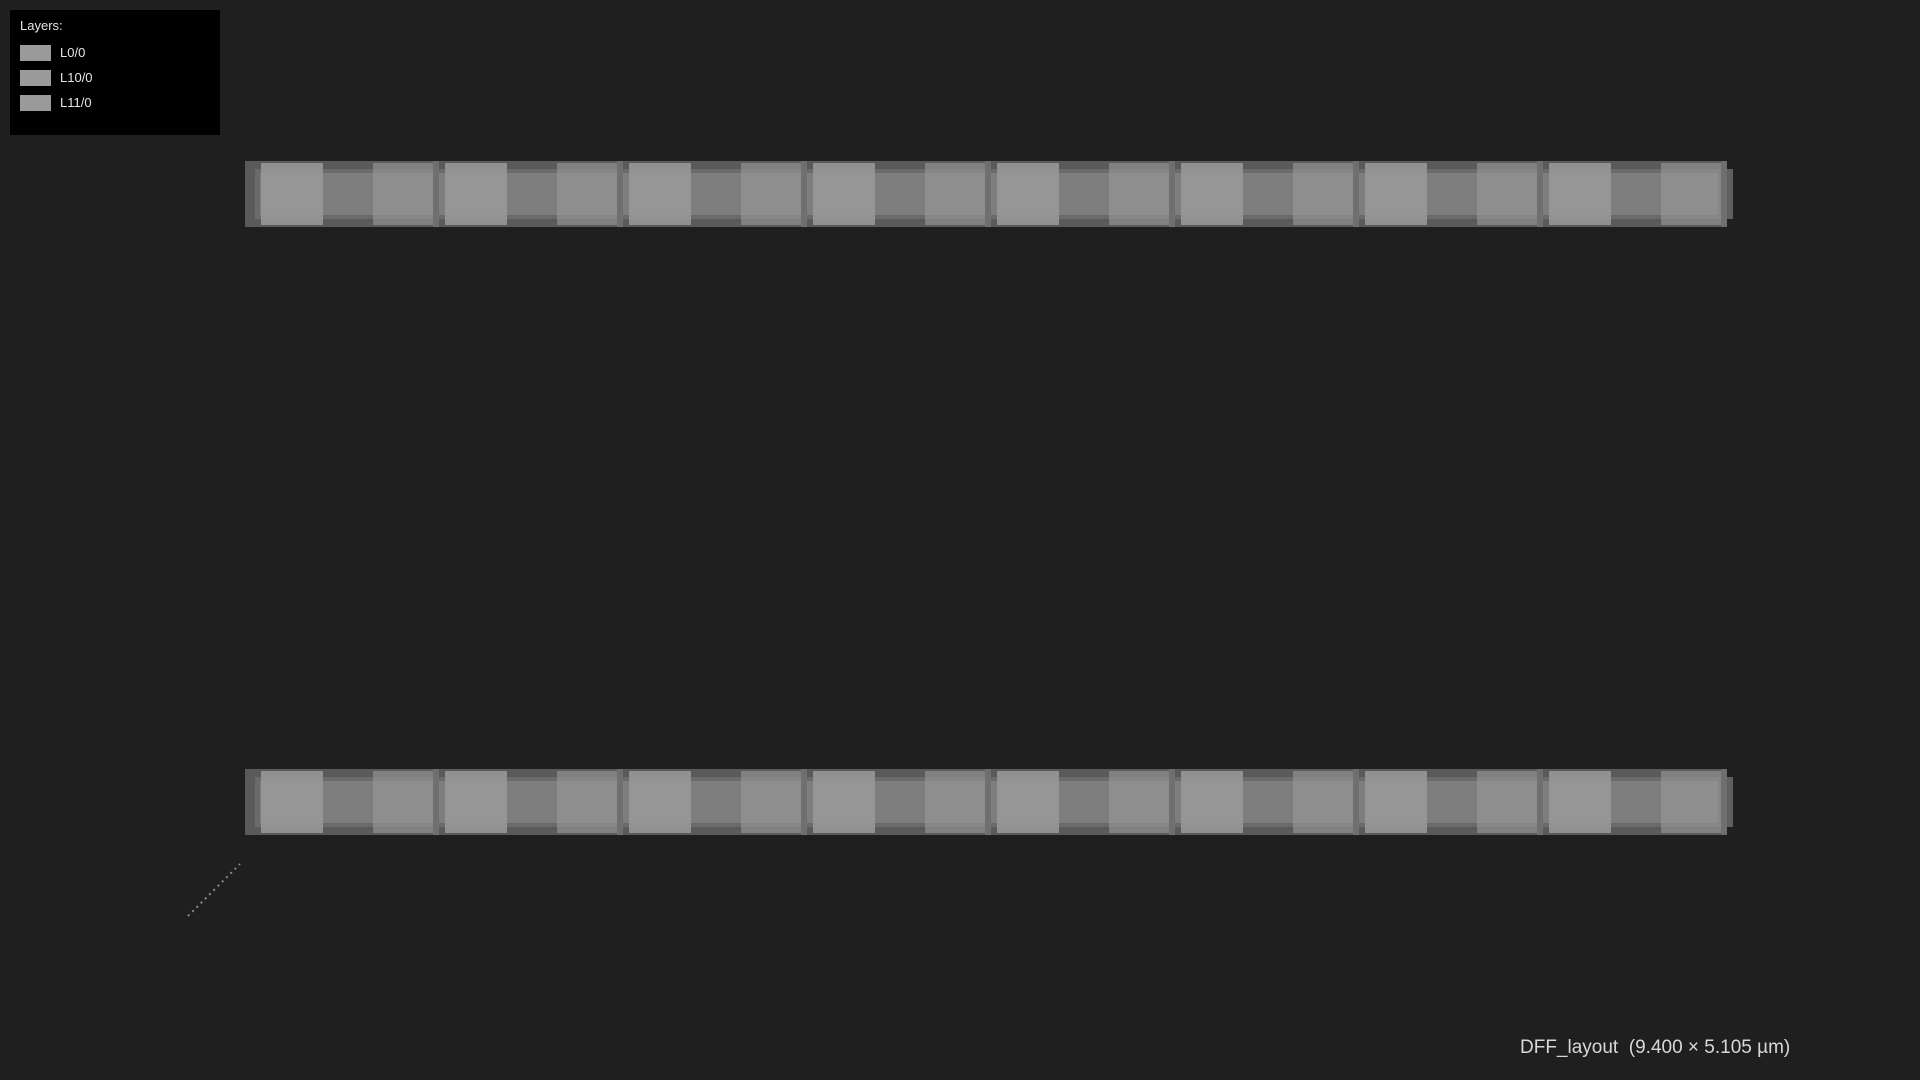 Image resolution: width=1920 pixels, height=1080 pixels. I want to click on layout-name: DFF_layout, so click(1569, 1047).